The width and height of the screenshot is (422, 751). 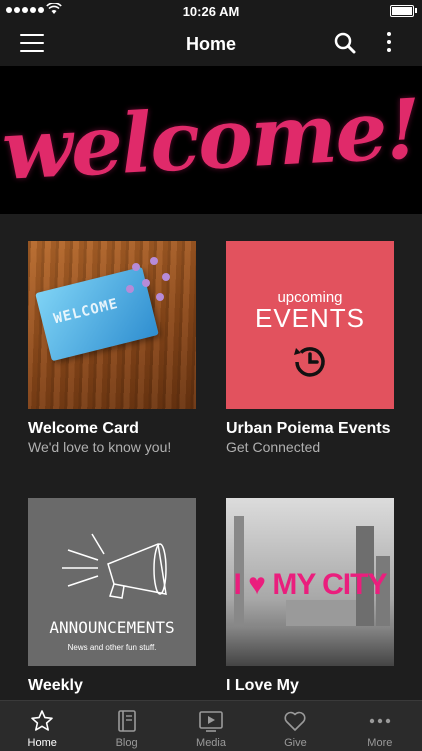 I want to click on more-icon, so click(x=380, y=721).